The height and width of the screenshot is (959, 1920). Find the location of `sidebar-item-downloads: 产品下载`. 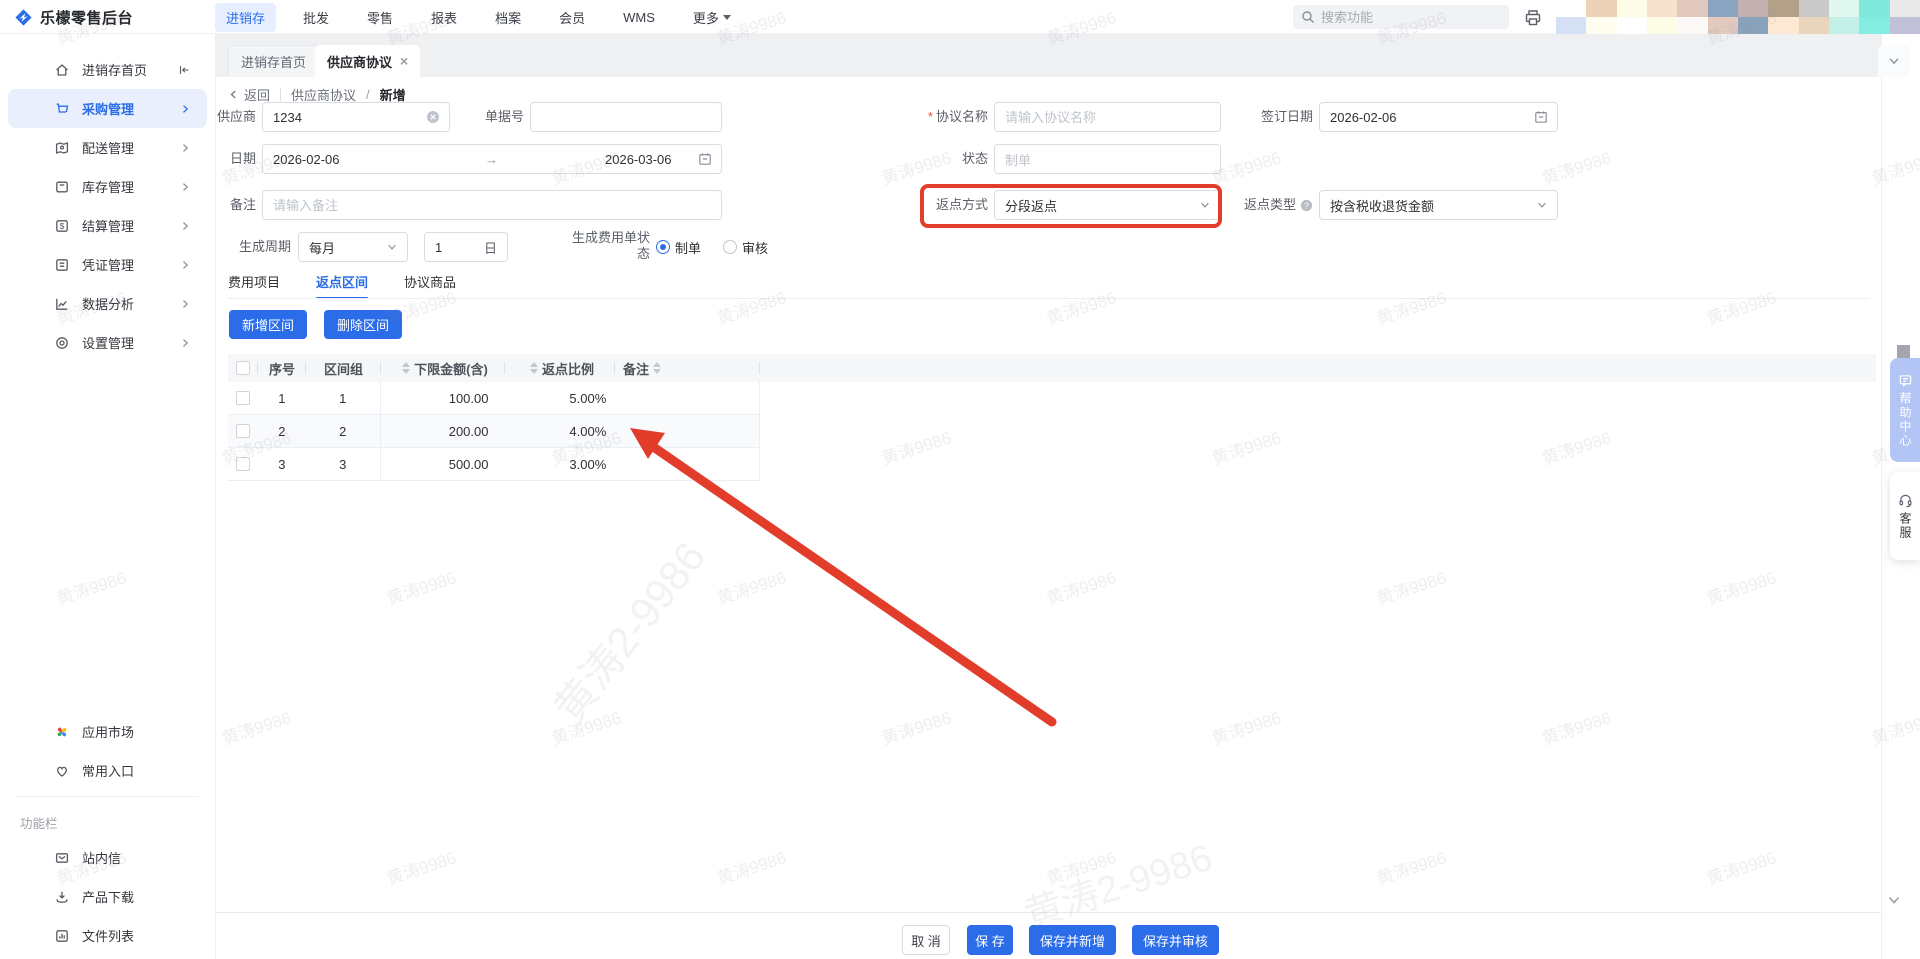

sidebar-item-downloads: 产品下载 is located at coordinates (107, 896).